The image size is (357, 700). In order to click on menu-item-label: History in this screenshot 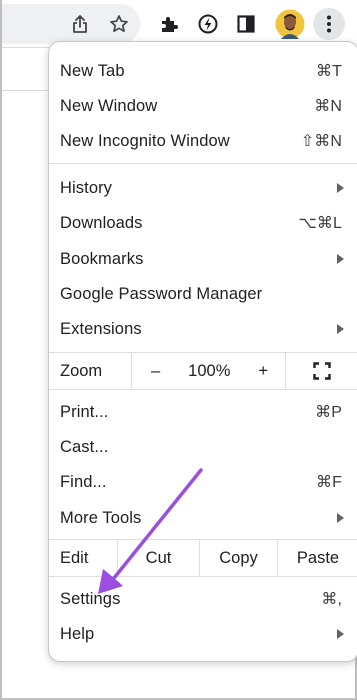, I will do `click(86, 187)`.